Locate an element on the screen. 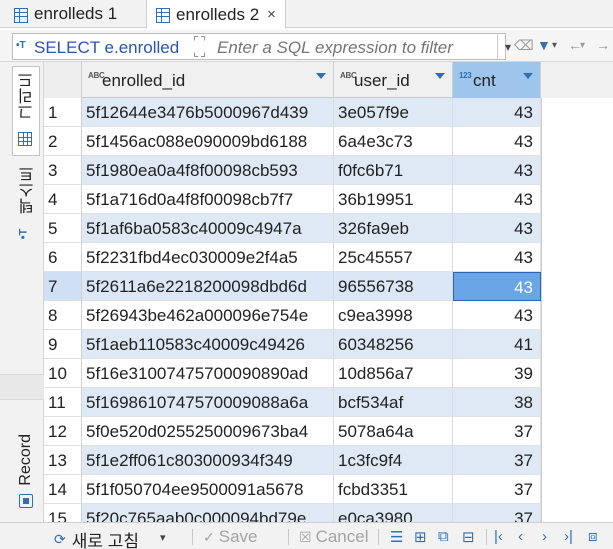 The width and height of the screenshot is (613, 549). row-number: 7 is located at coordinates (63, 286).